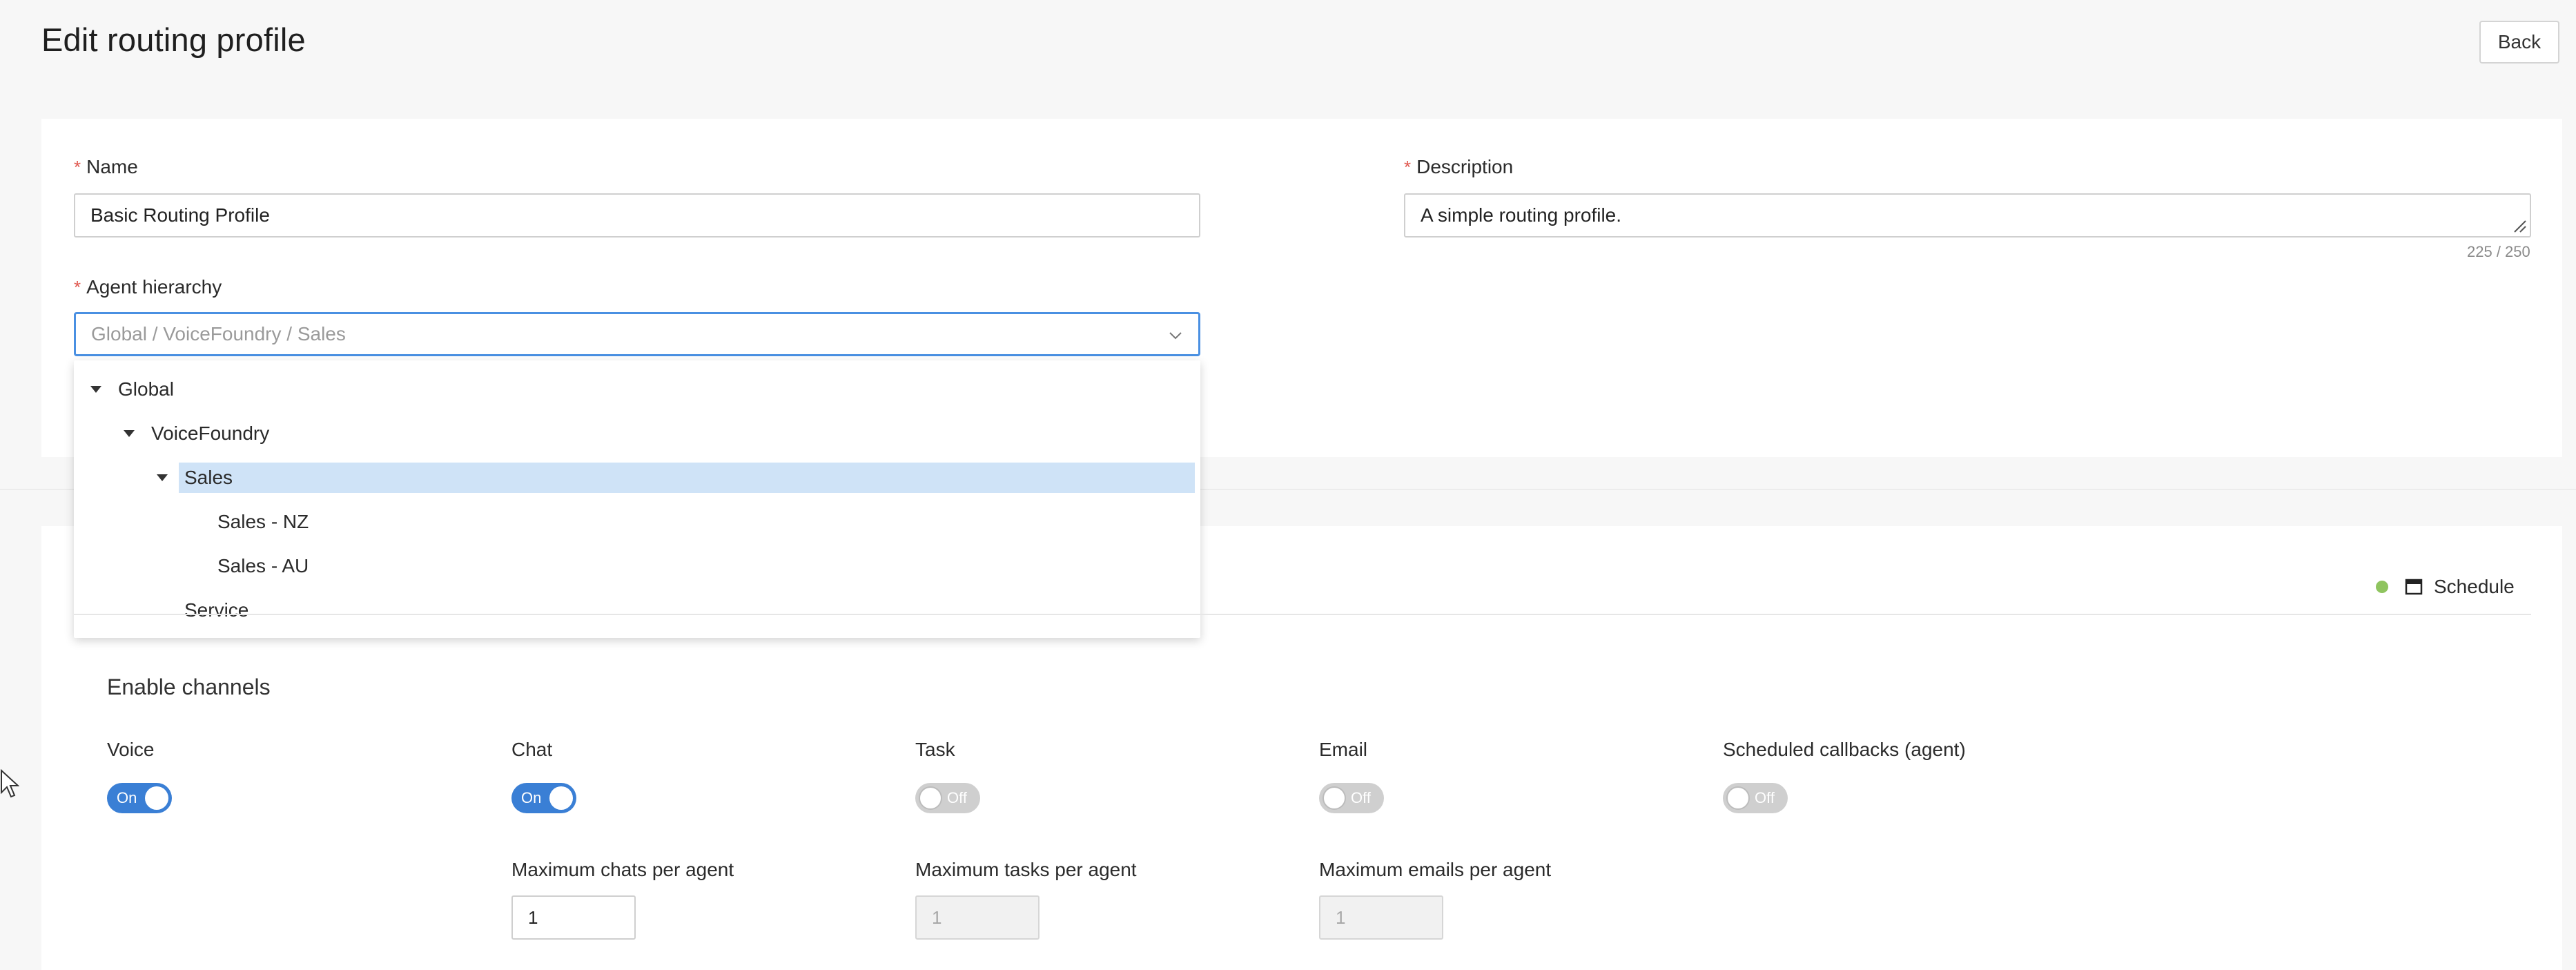  Describe the element at coordinates (1175, 336) in the screenshot. I see `chevron-down-icon` at that location.